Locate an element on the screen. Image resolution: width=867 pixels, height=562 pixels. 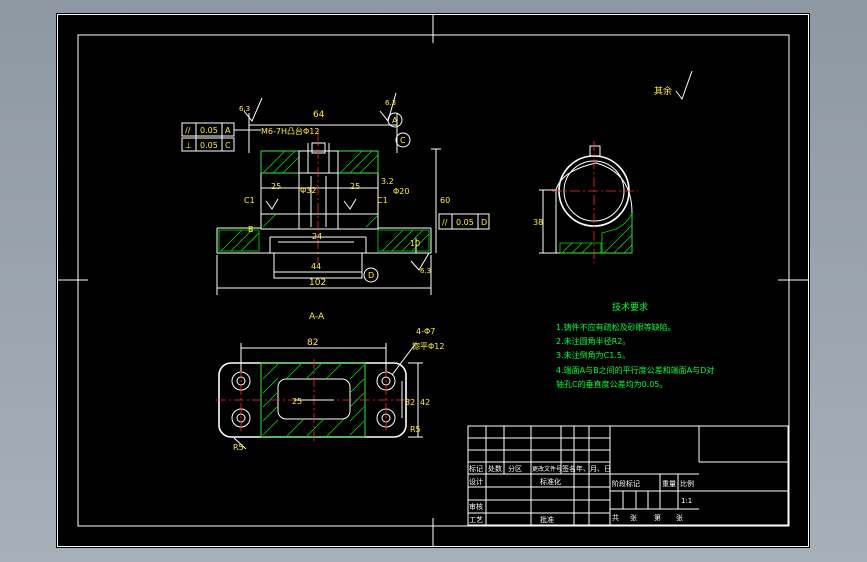
tb-approve: 批准 is located at coordinates (547, 519).